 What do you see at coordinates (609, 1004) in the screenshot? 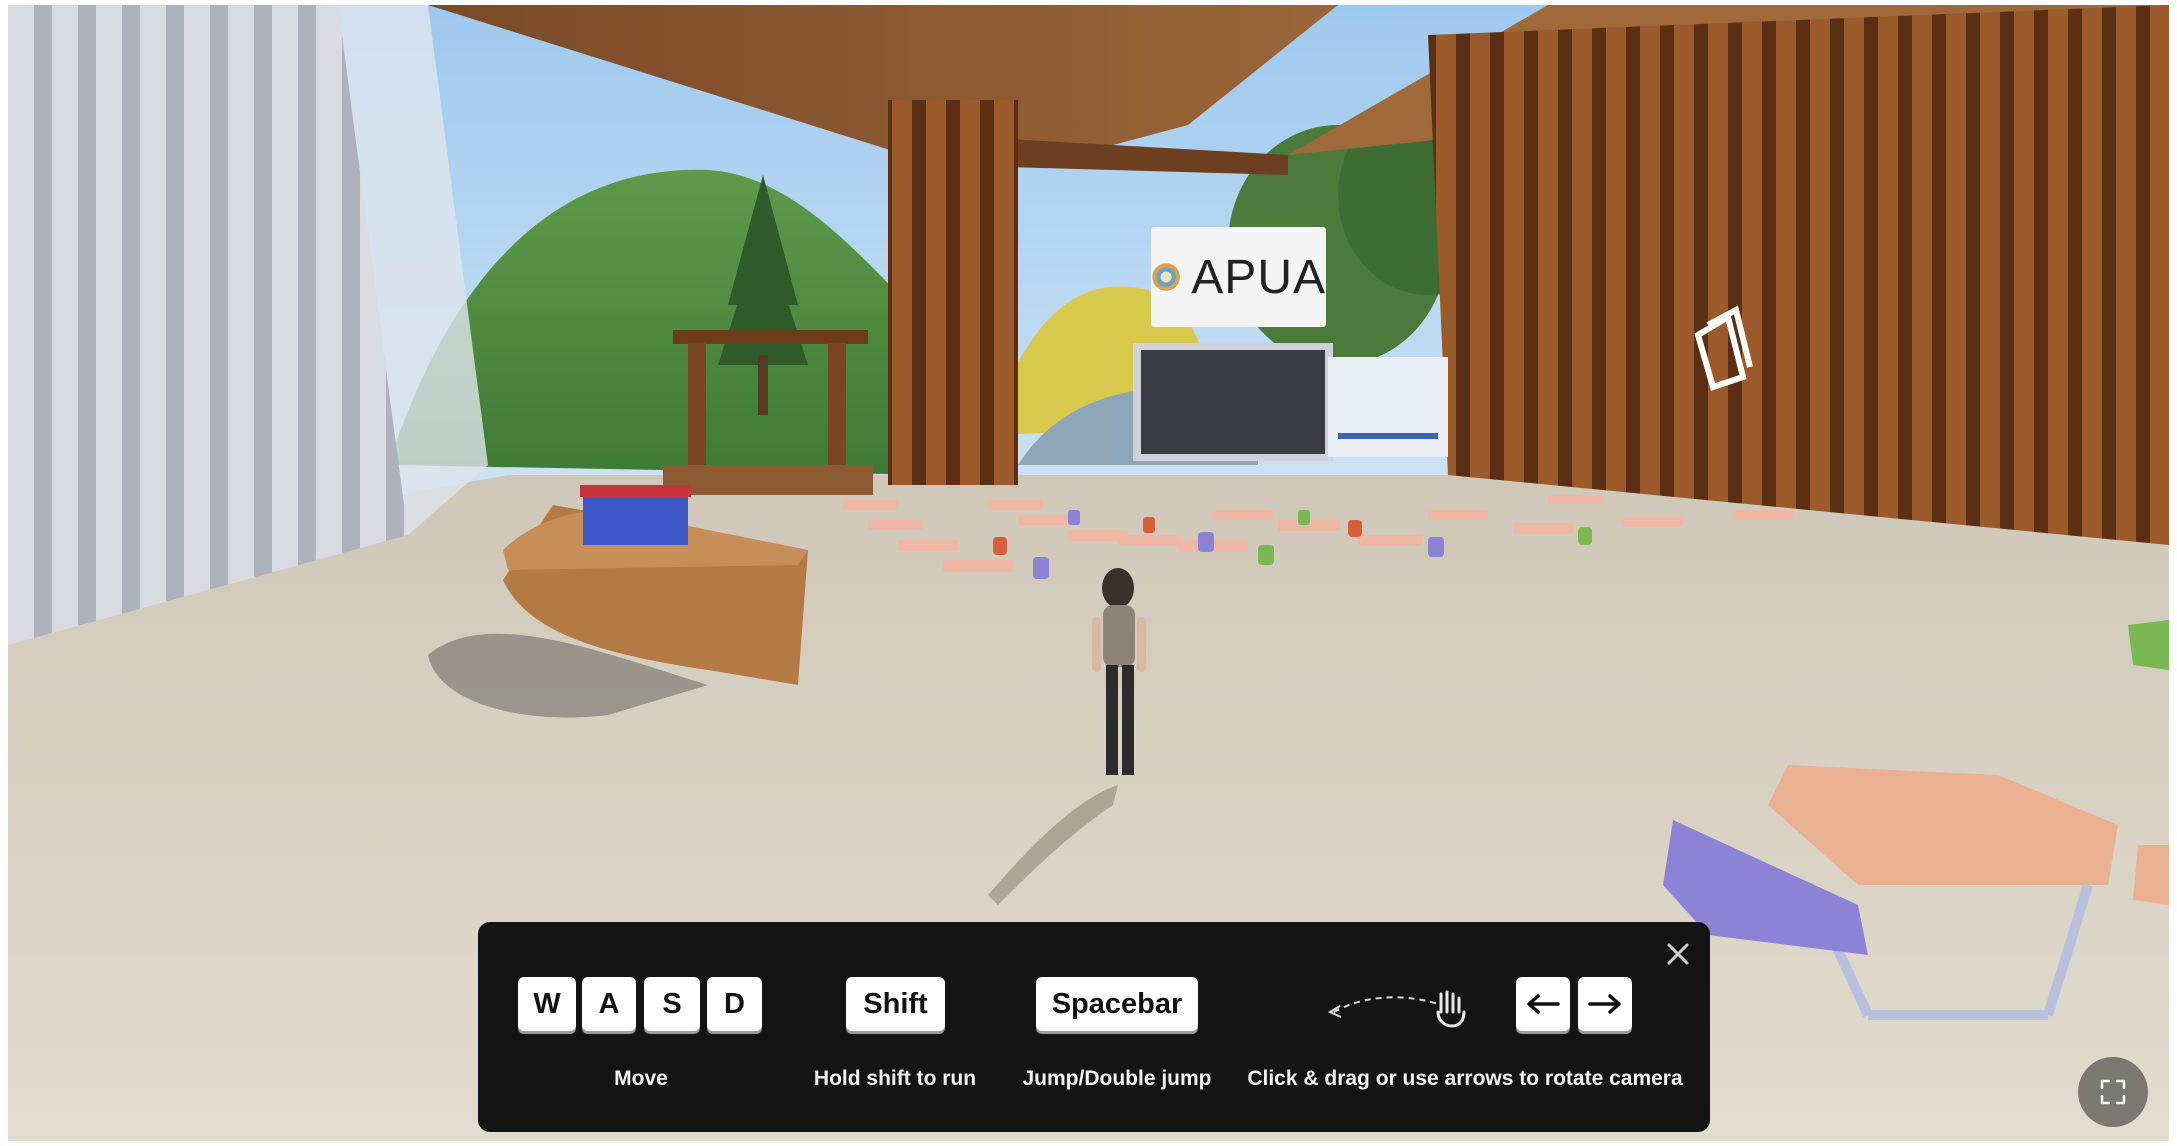
I see `key-a: A` at bounding box center [609, 1004].